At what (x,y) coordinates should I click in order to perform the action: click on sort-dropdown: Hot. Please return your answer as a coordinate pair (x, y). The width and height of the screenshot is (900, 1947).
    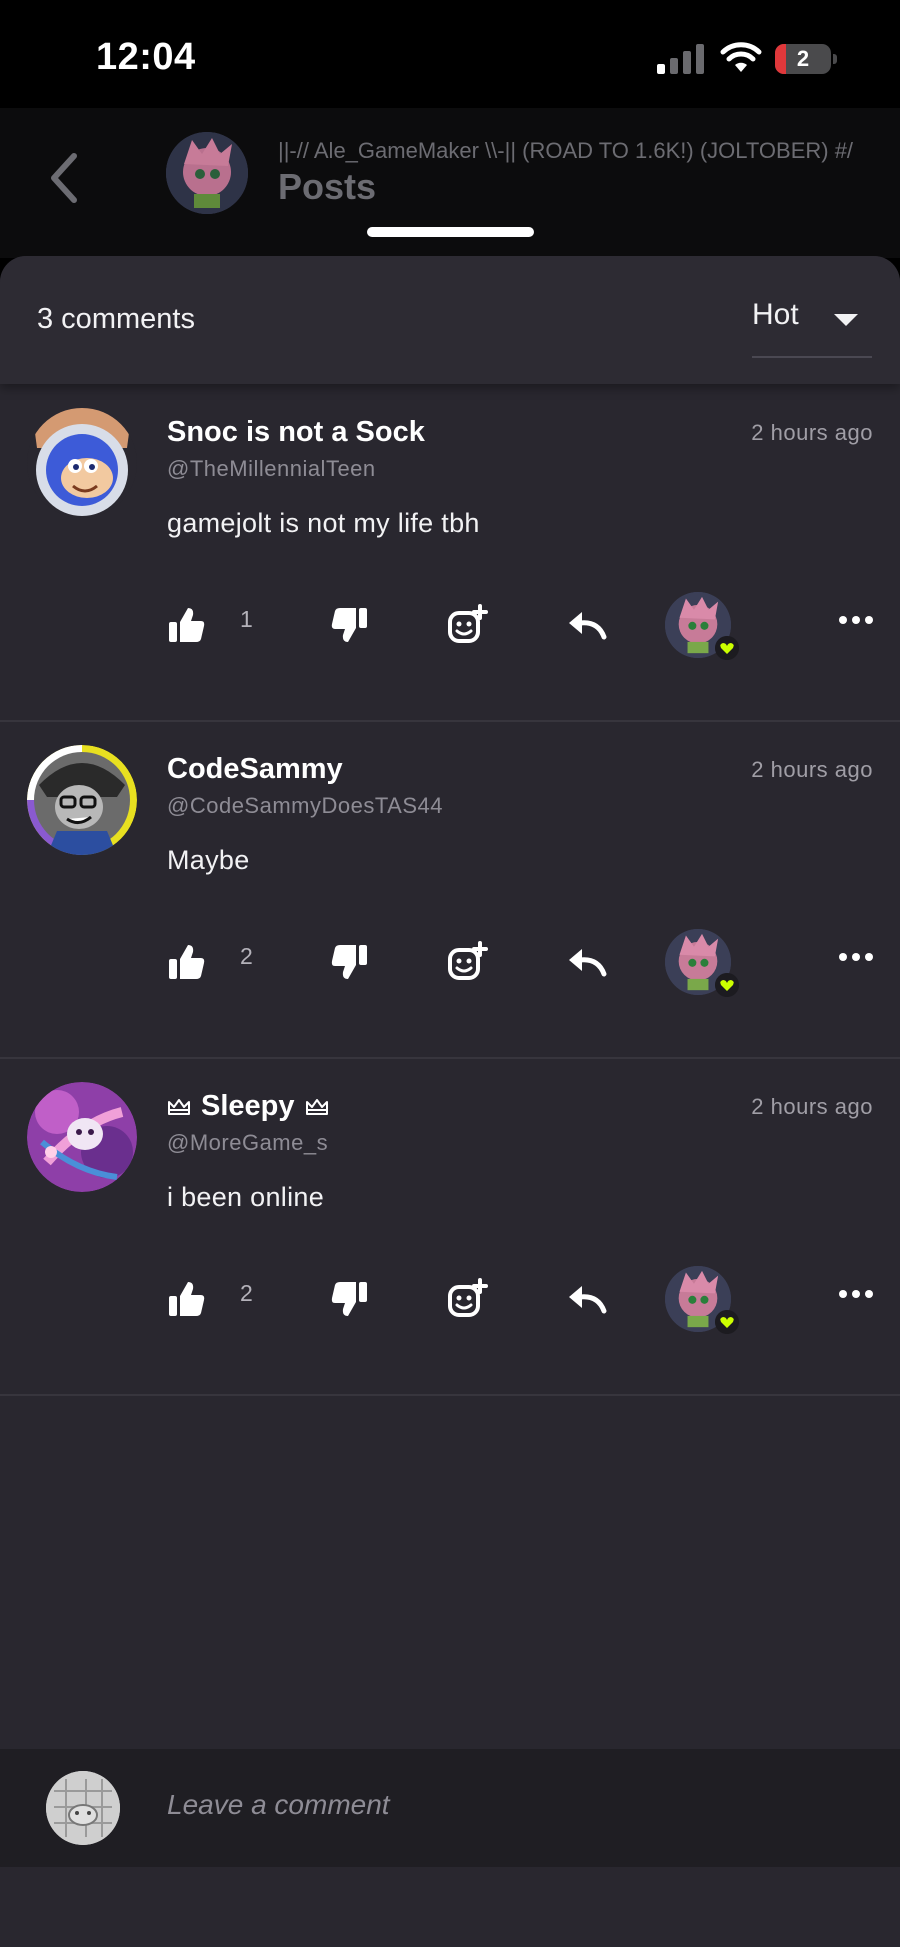
    Looking at the image, I should click on (812, 328).